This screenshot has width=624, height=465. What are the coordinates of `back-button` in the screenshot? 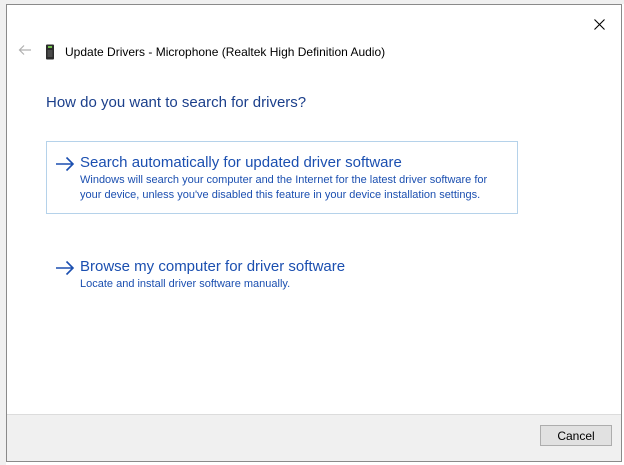 It's located at (25, 51).